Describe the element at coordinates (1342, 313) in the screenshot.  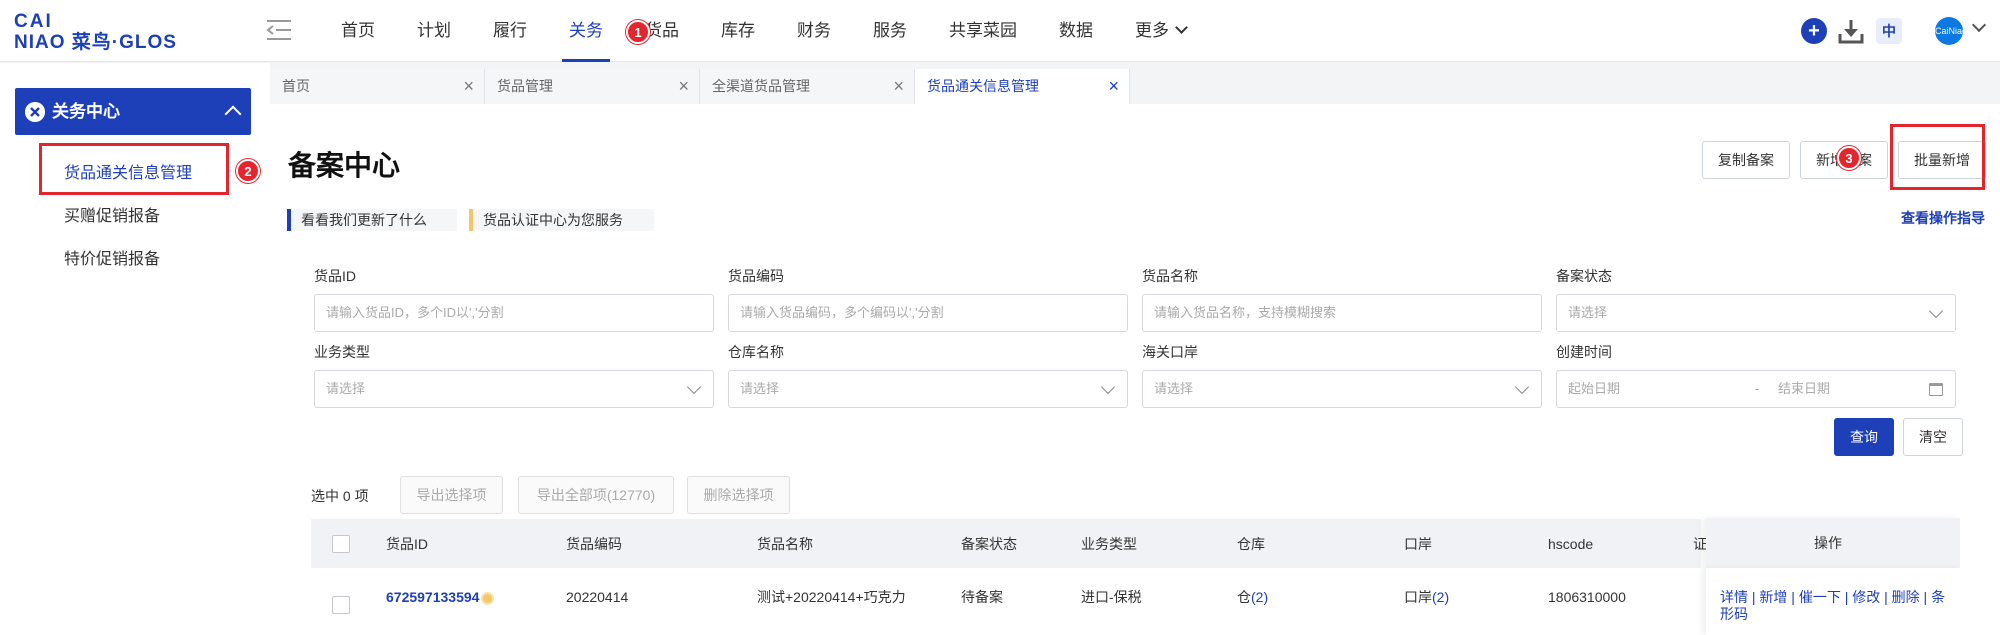
I see `goods-name-input: 请输入货品名称，支持模糊搜索` at that location.